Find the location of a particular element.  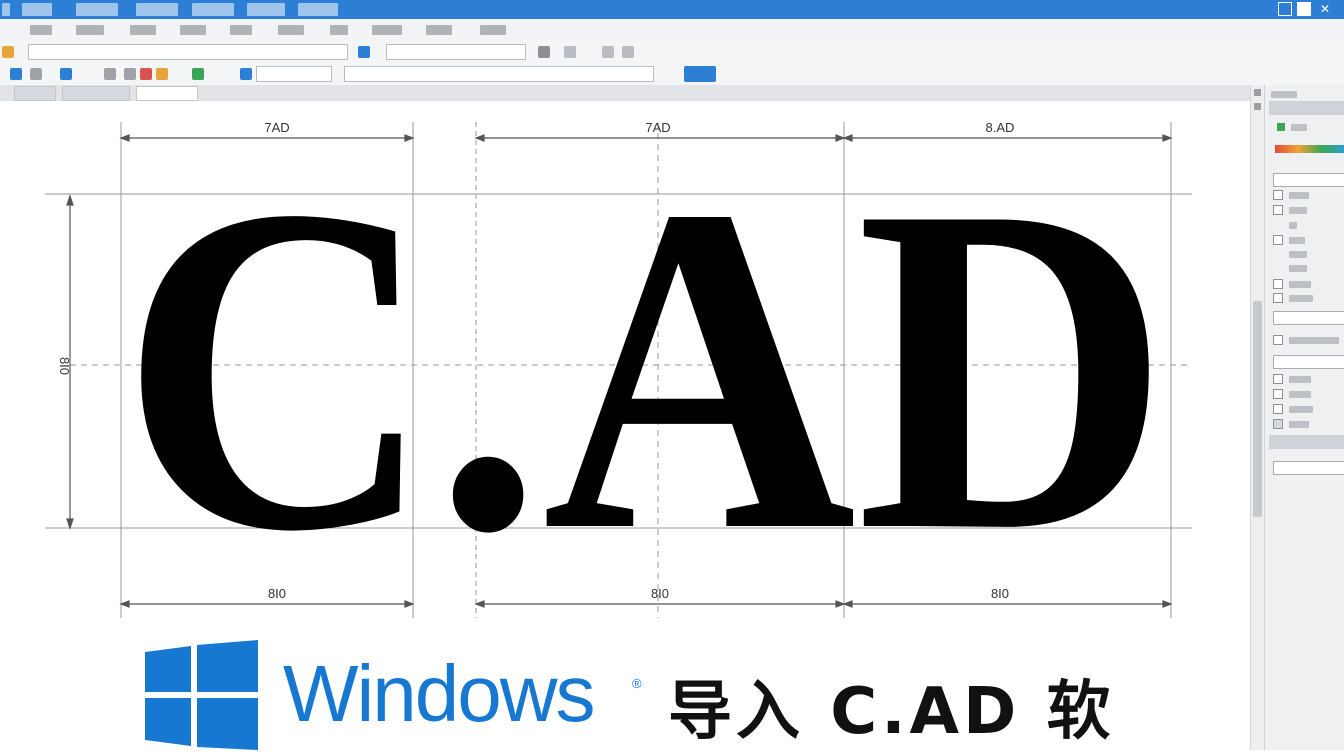

scroll-thumb is located at coordinates (1257, 409).